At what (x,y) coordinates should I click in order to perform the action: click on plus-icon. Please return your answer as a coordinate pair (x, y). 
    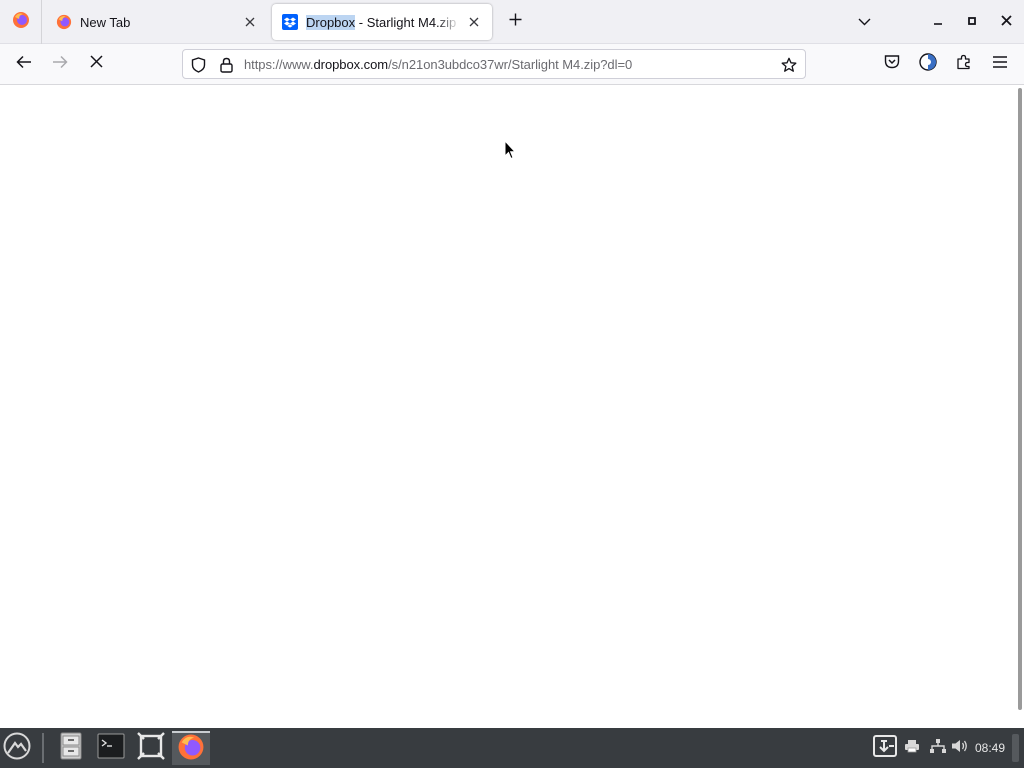
    Looking at the image, I should click on (515, 22).